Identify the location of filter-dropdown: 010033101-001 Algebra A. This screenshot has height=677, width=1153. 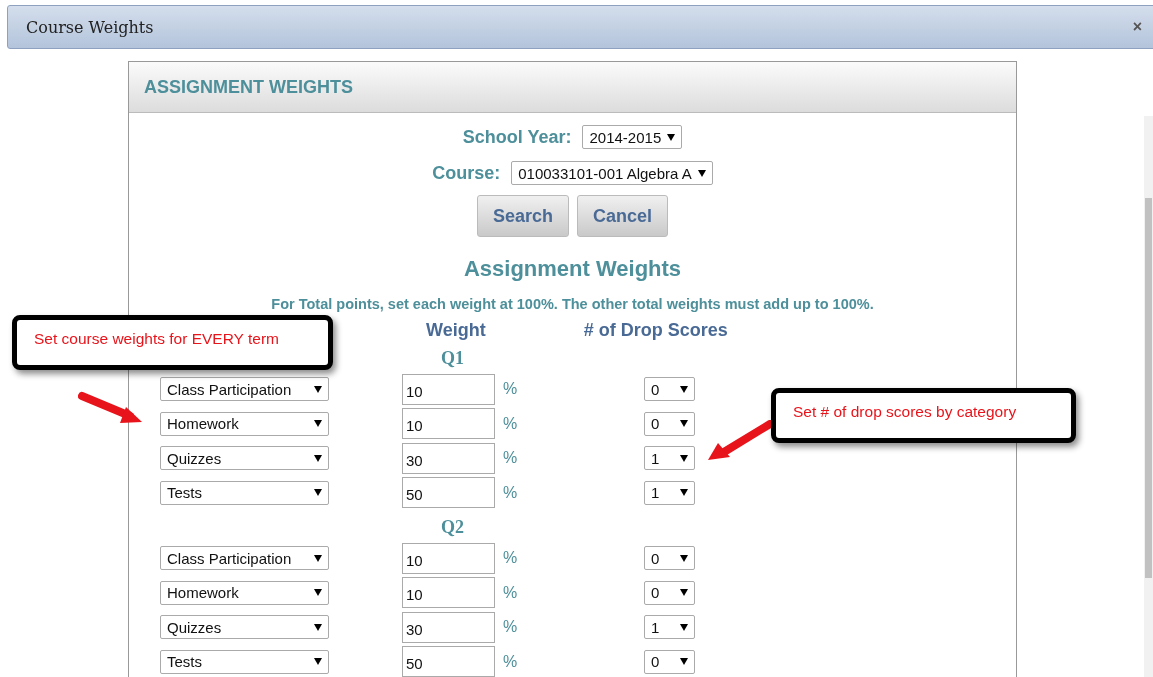
(612, 173).